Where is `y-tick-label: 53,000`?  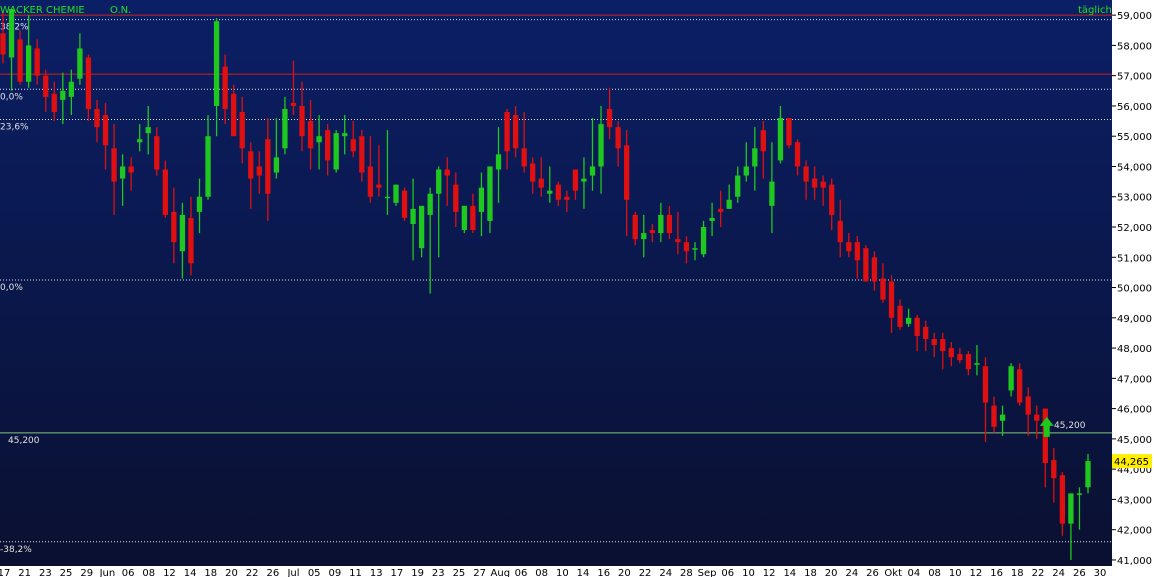 y-tick-label: 53,000 is located at coordinates (1134, 198).